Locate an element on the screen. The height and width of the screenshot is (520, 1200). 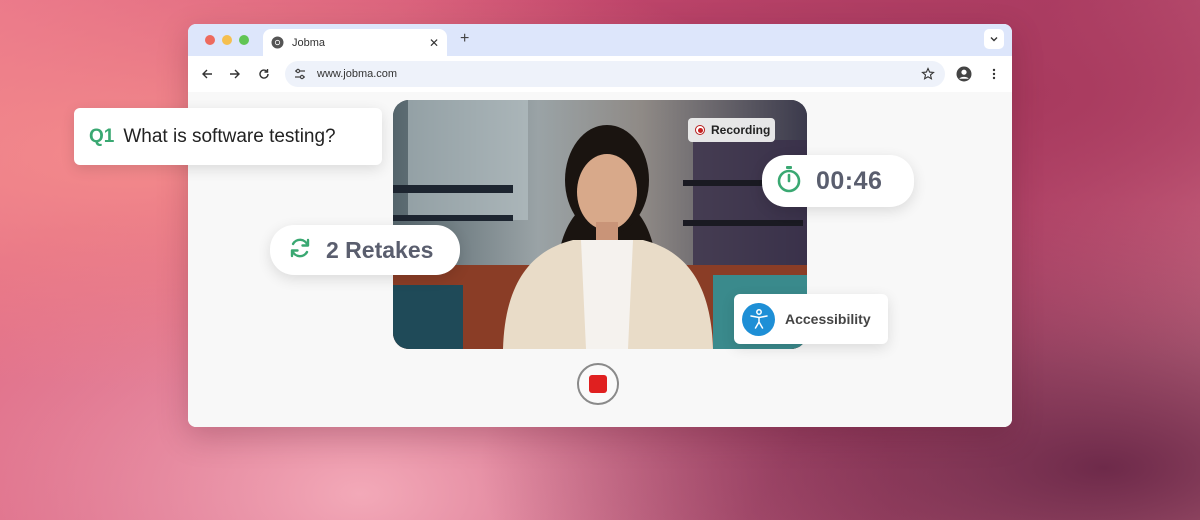
retakes-pill: 2 Retakes is located at coordinates (365, 250).